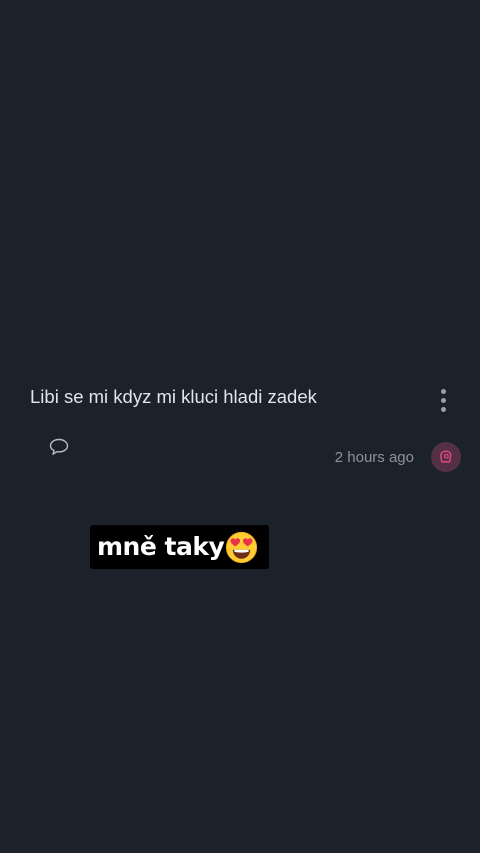 This screenshot has height=853, width=480. I want to click on vertical-ellipsis-icon, so click(443, 391).